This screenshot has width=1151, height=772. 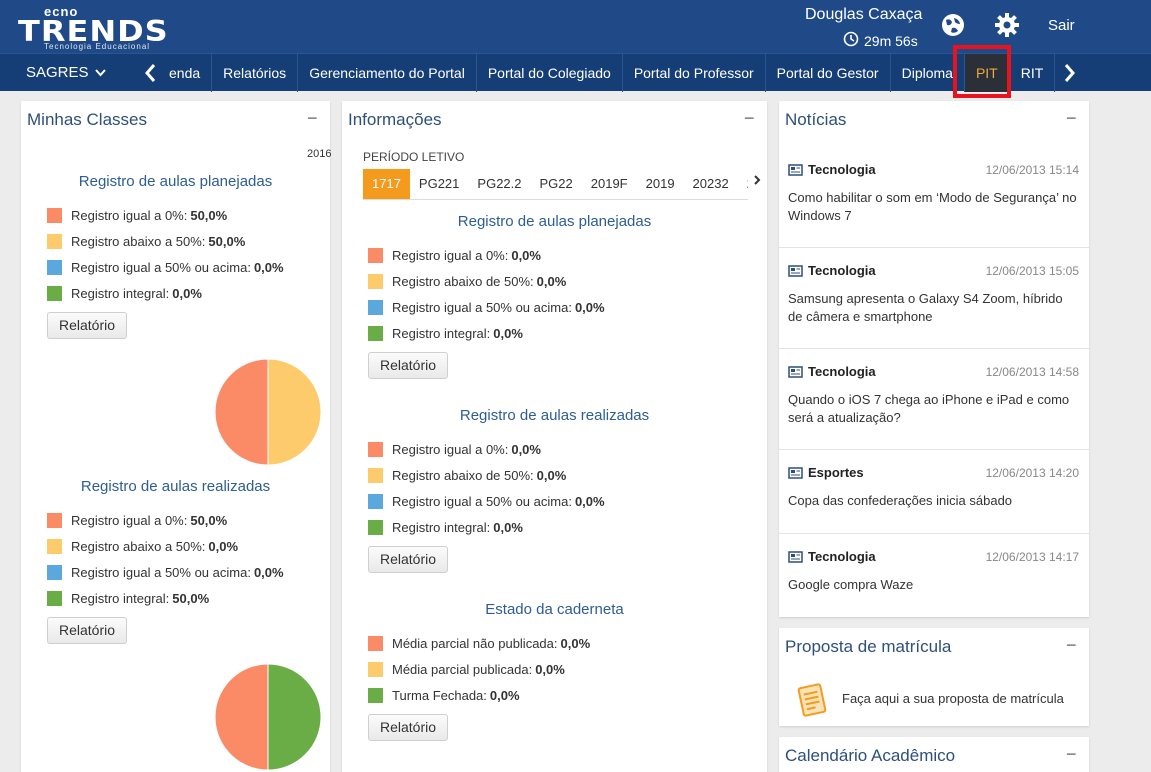 What do you see at coordinates (743, 184) in the screenshot?
I see `periodo-tab: 202` at bounding box center [743, 184].